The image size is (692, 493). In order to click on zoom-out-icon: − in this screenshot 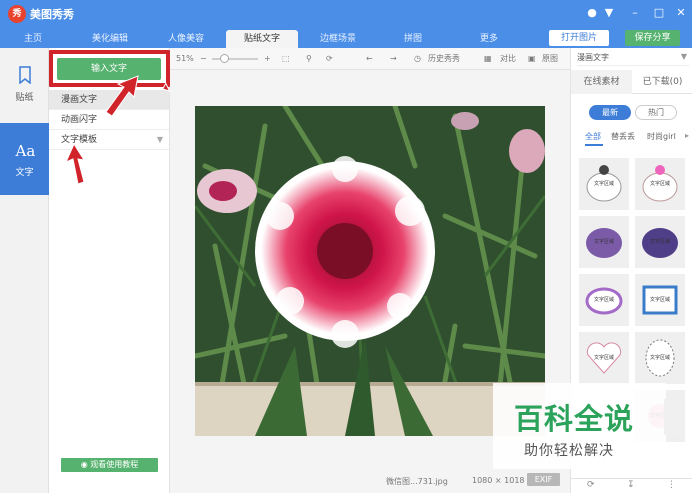, I will do `click(203, 59)`.